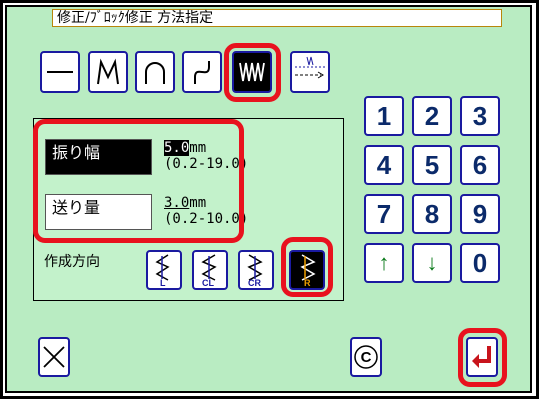 This screenshot has width=539, height=399. I want to click on polyline-icon, so click(108, 71).